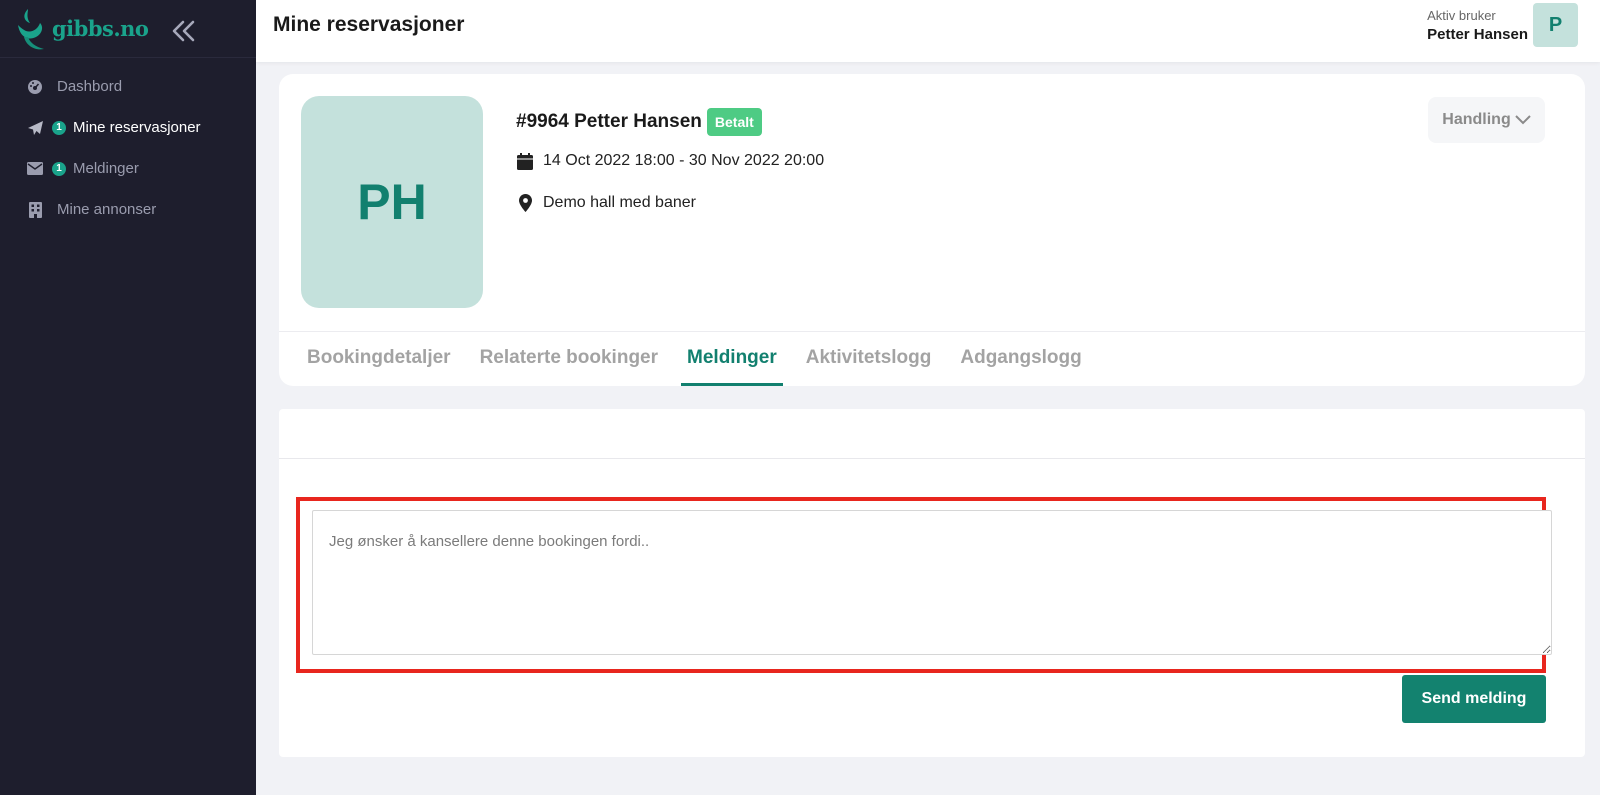 This screenshot has height=795, width=1600. I want to click on sidebar-item-label: Mine annonser, so click(107, 209).